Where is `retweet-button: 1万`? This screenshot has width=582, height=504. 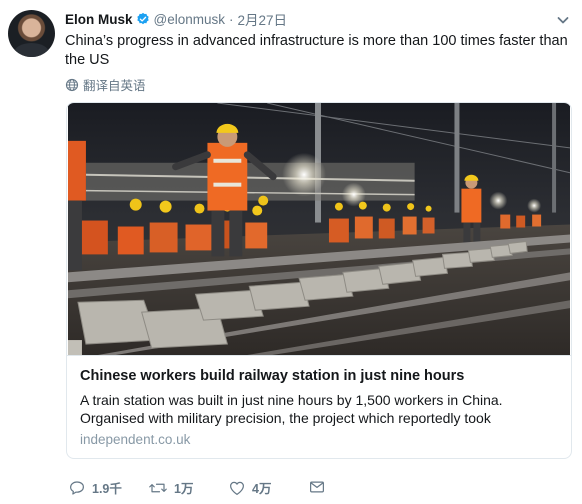
retweet-button: 1万 is located at coordinates (170, 487).